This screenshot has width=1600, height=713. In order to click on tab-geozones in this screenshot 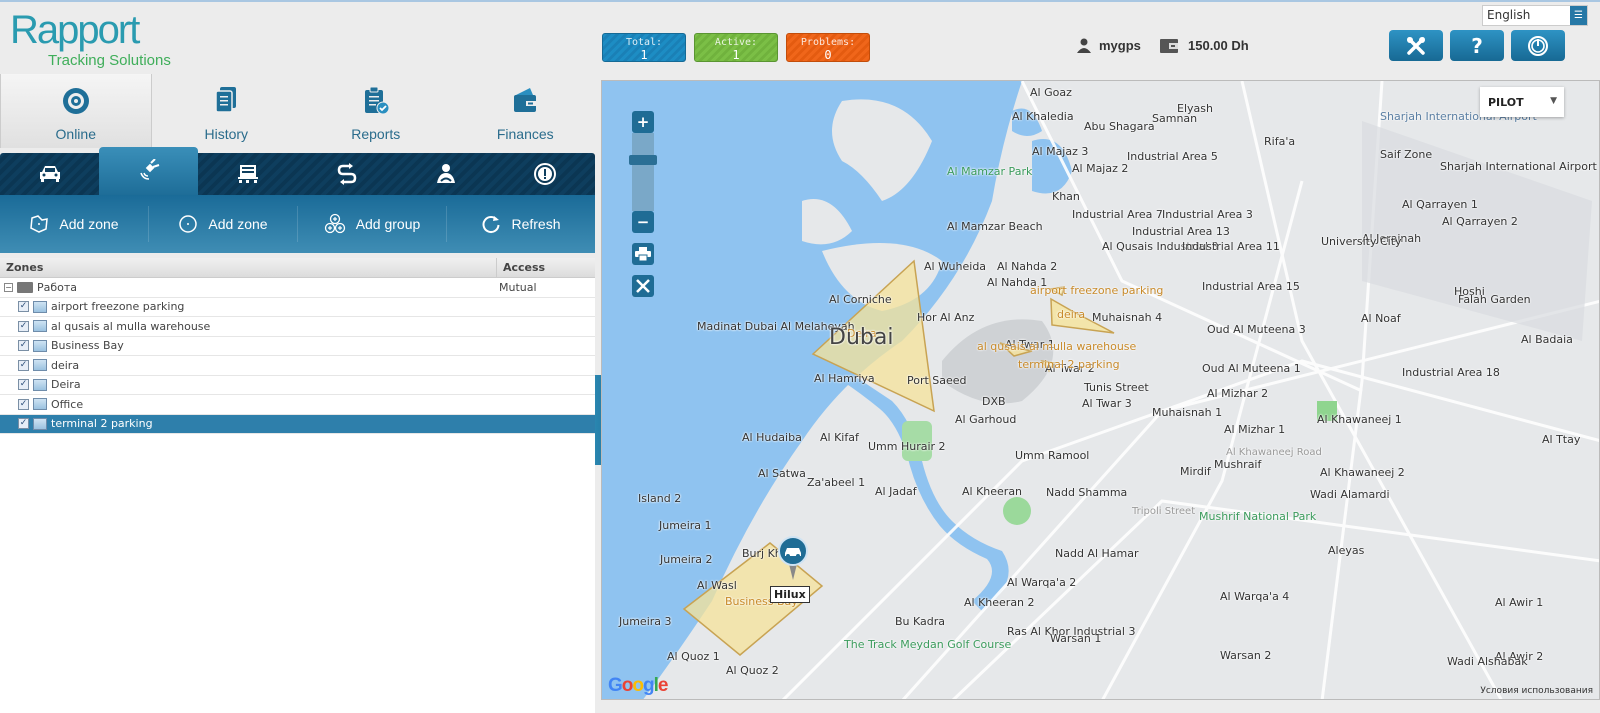, I will do `click(149, 171)`.